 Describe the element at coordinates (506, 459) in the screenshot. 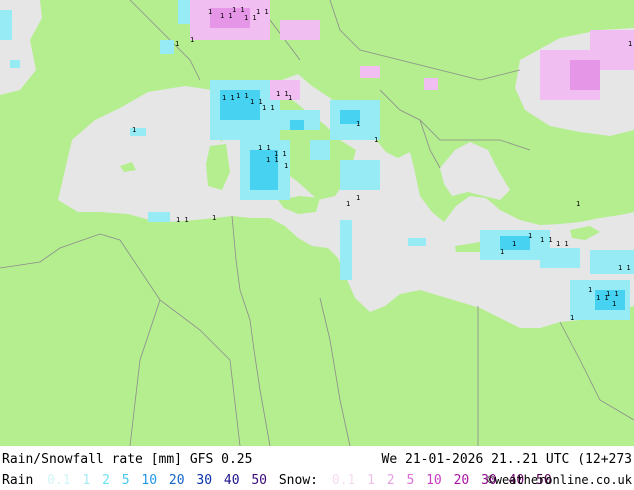

I see `map-datetime: We 21-01-2026 21..21 UTC (12+273` at that location.